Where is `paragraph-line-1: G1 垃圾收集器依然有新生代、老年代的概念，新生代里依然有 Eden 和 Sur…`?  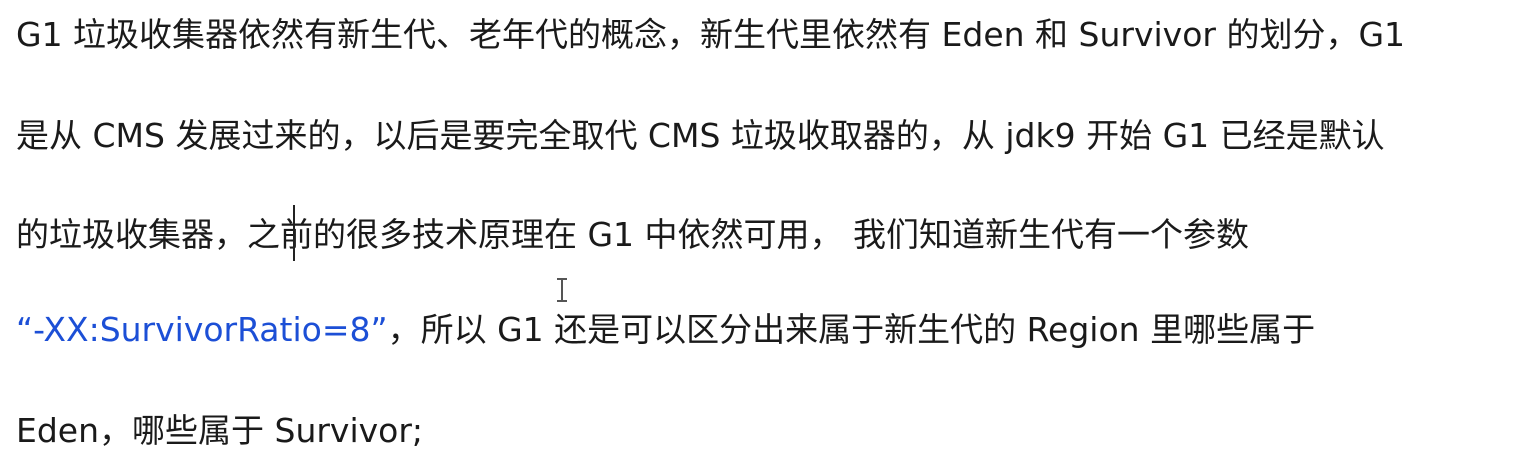 paragraph-line-1: G1 垃圾收集器依然有新生代、老年代的概念，新生代里依然有 Eden 和 Sur… is located at coordinates (711, 34).